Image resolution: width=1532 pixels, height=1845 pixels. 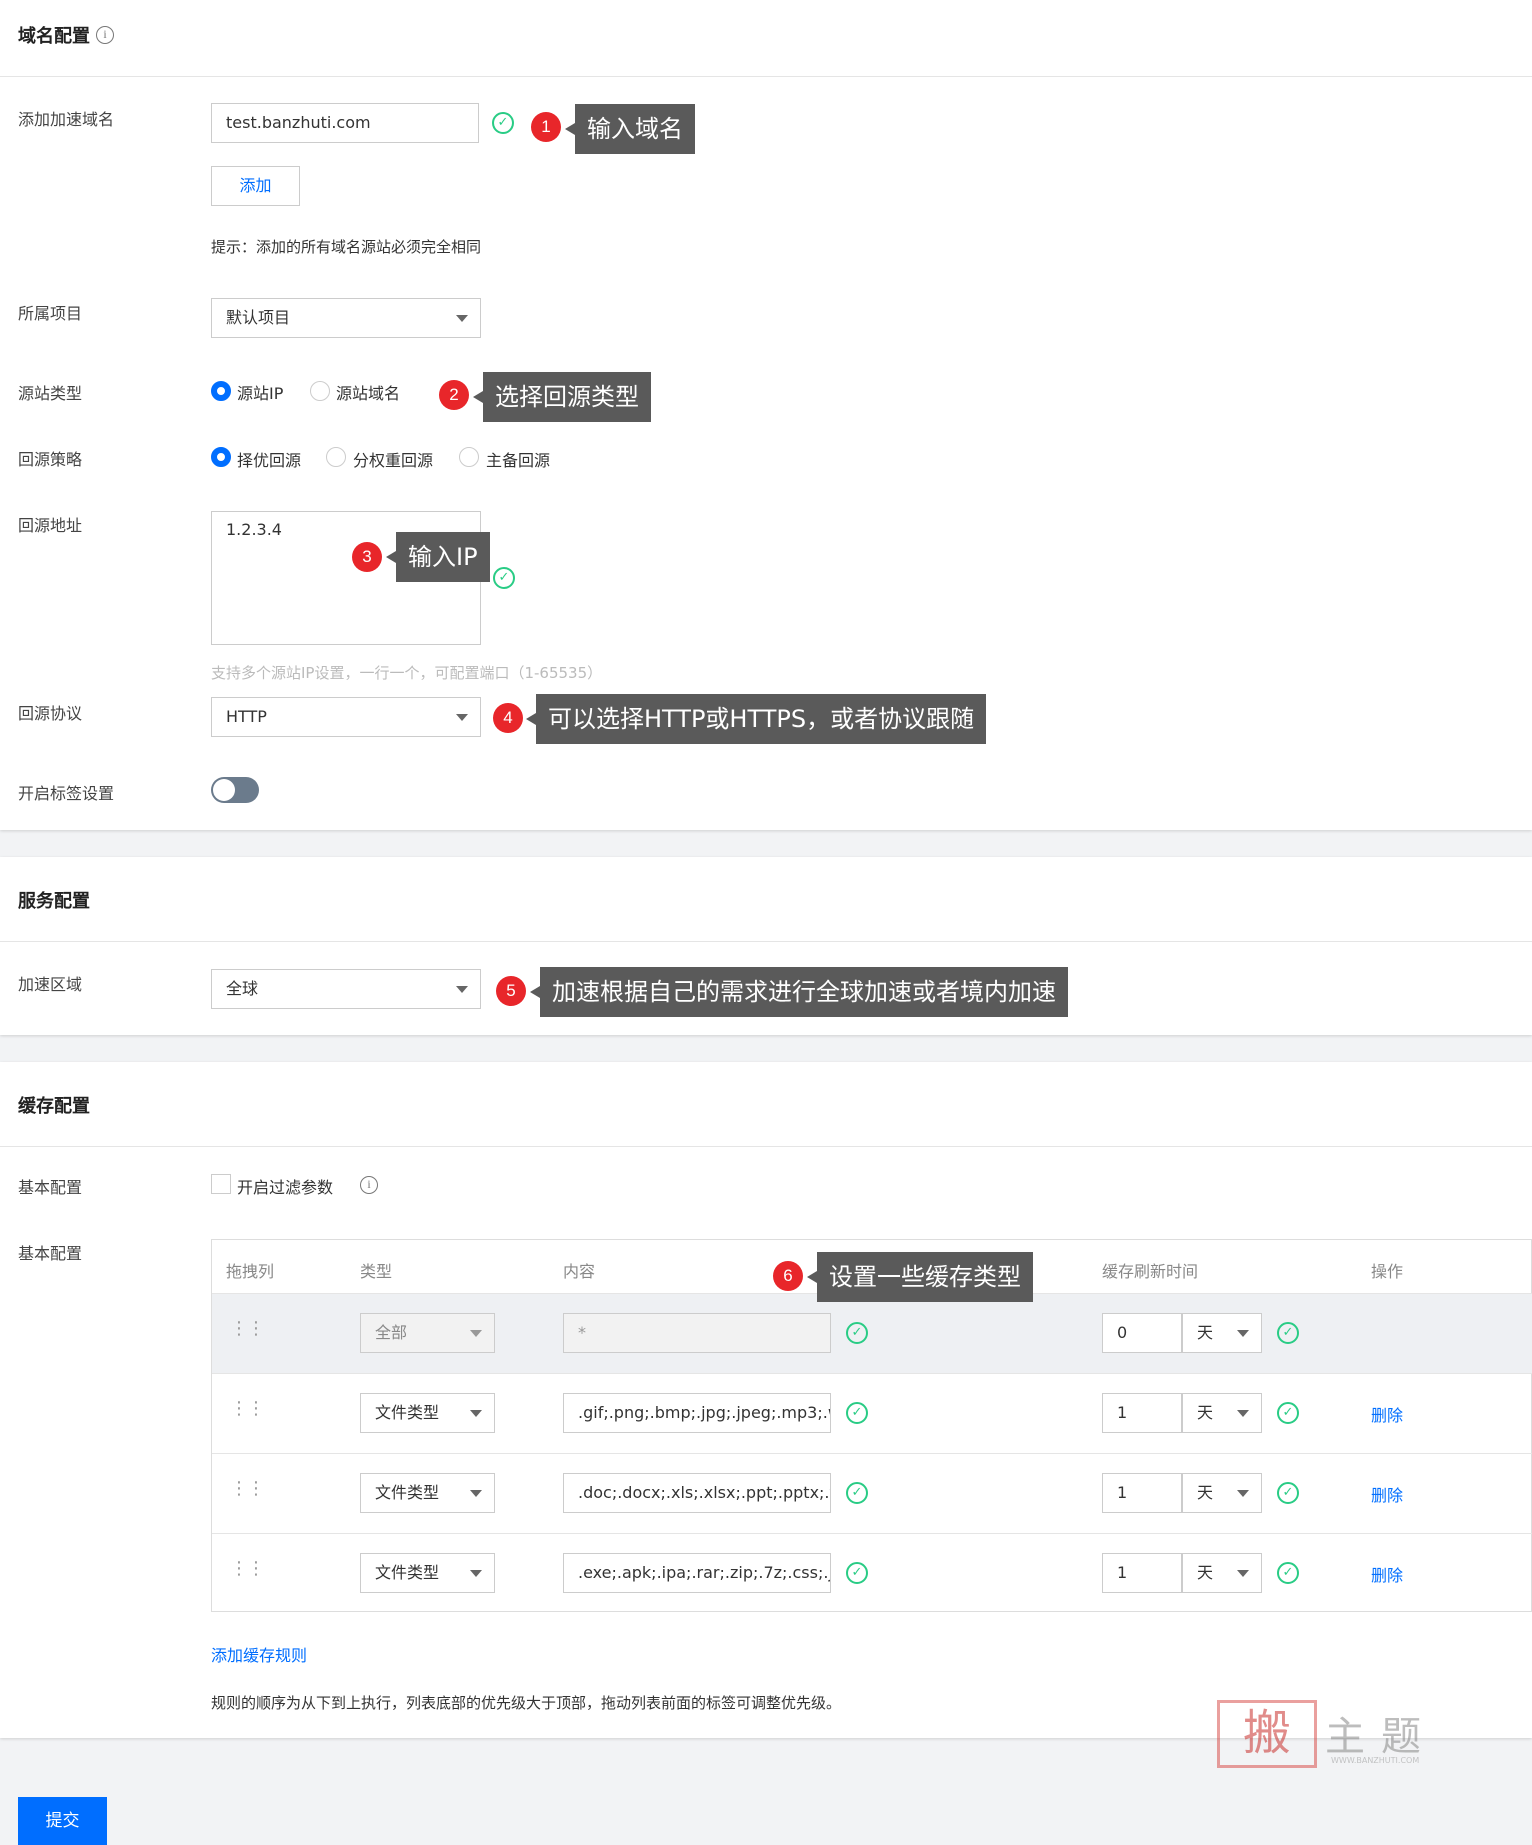 What do you see at coordinates (391, 1332) in the screenshot?
I see `type-select-value: 全部` at bounding box center [391, 1332].